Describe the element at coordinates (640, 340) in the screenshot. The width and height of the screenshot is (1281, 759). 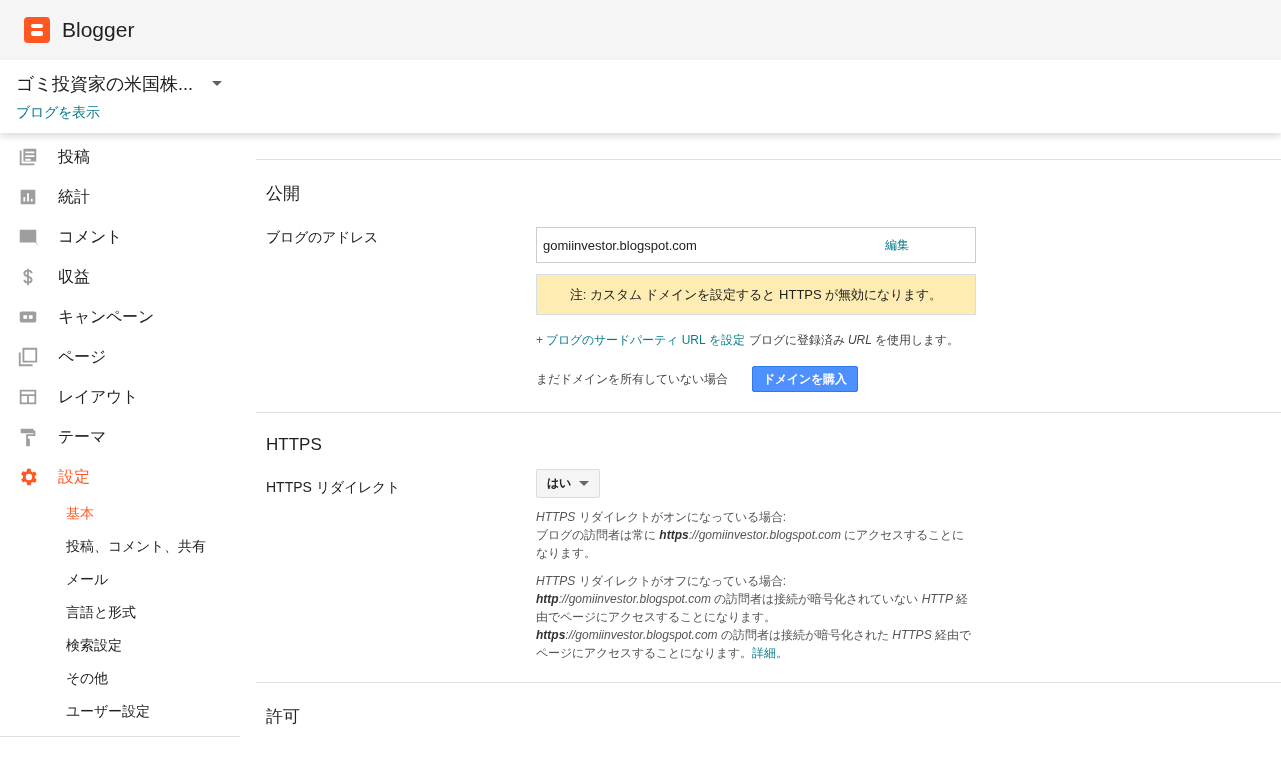
I see `third-party-url-link: + ブログのサードパーティ URL を設定` at that location.